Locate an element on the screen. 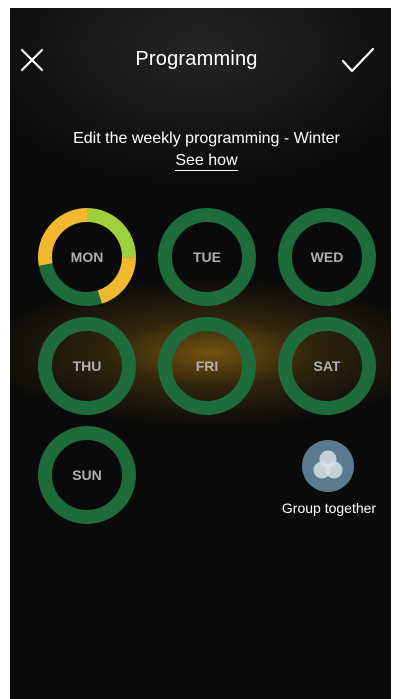 This screenshot has height=699, width=393. day-ring-wed: WED is located at coordinates (327, 257).